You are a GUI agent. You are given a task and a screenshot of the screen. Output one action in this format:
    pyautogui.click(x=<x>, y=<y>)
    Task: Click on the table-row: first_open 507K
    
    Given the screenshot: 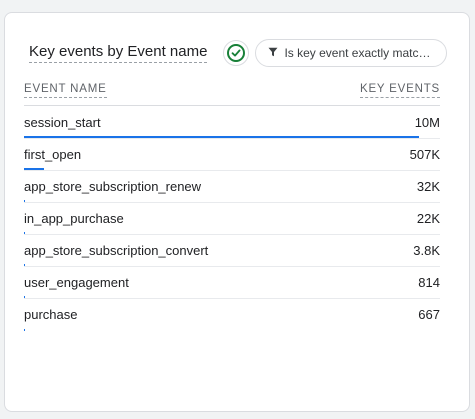 What is the action you would take?
    pyautogui.click(x=232, y=155)
    